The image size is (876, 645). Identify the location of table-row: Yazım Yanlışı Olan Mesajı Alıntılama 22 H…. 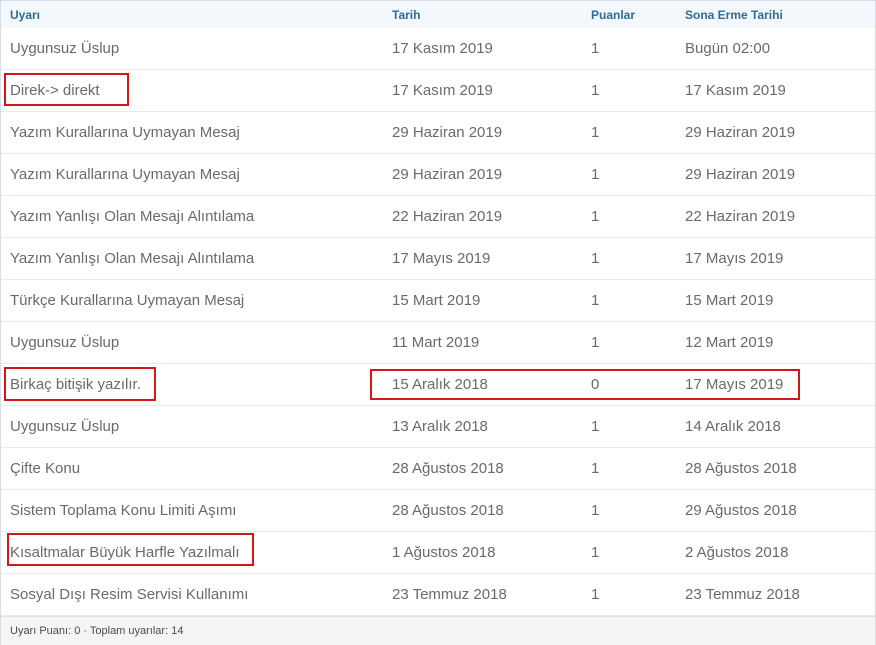
(438, 217).